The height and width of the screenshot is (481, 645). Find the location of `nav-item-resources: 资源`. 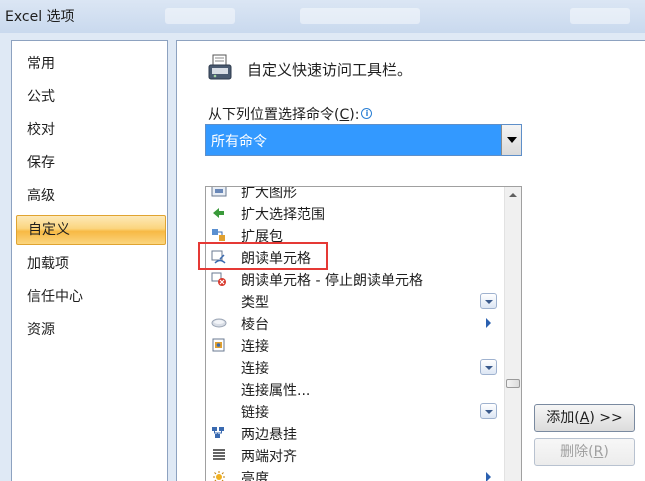

nav-item-resources: 资源 is located at coordinates (91, 330).